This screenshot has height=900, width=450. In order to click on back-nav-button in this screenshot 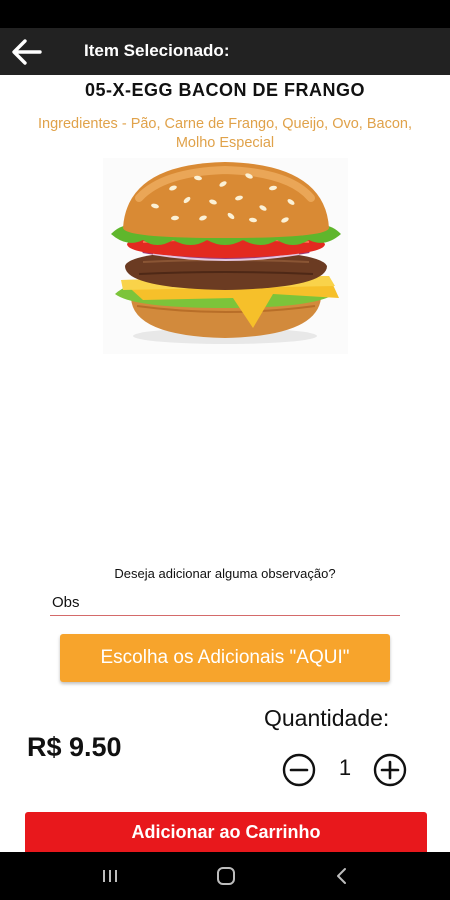, I will do `click(342, 876)`.